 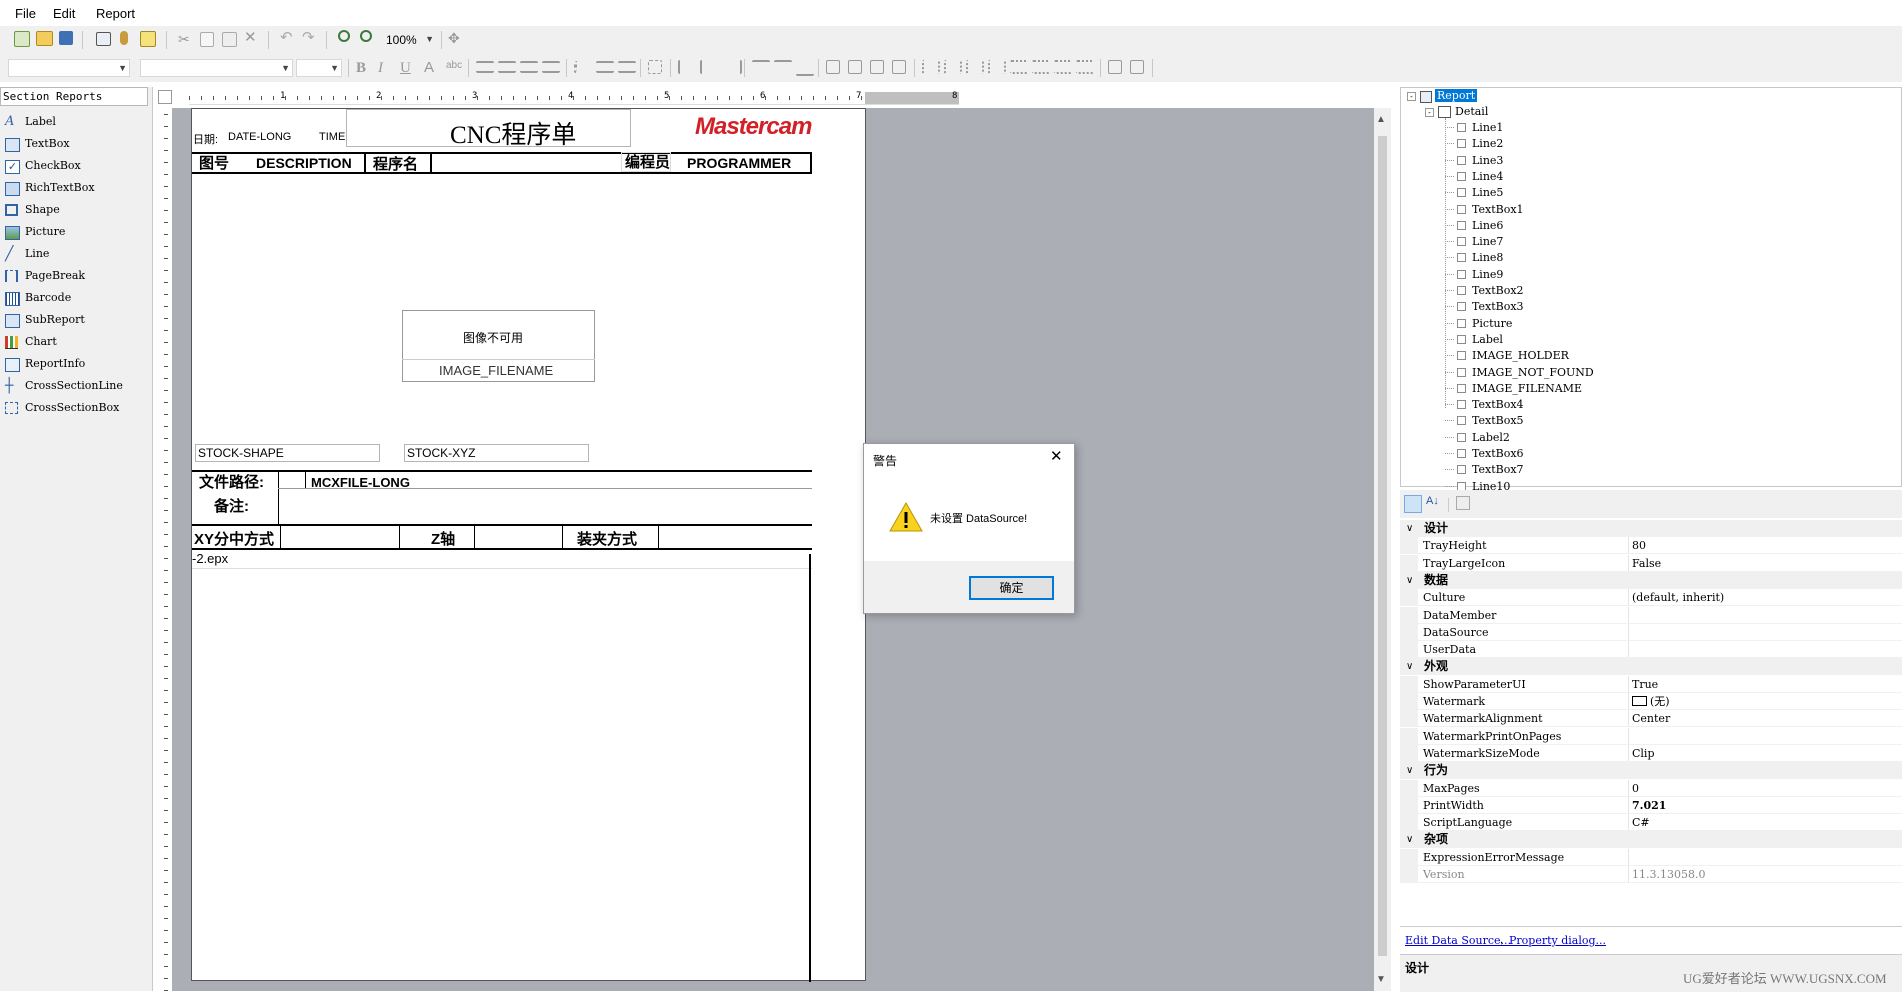 I want to click on bold-icon: B, so click(x=365, y=68).